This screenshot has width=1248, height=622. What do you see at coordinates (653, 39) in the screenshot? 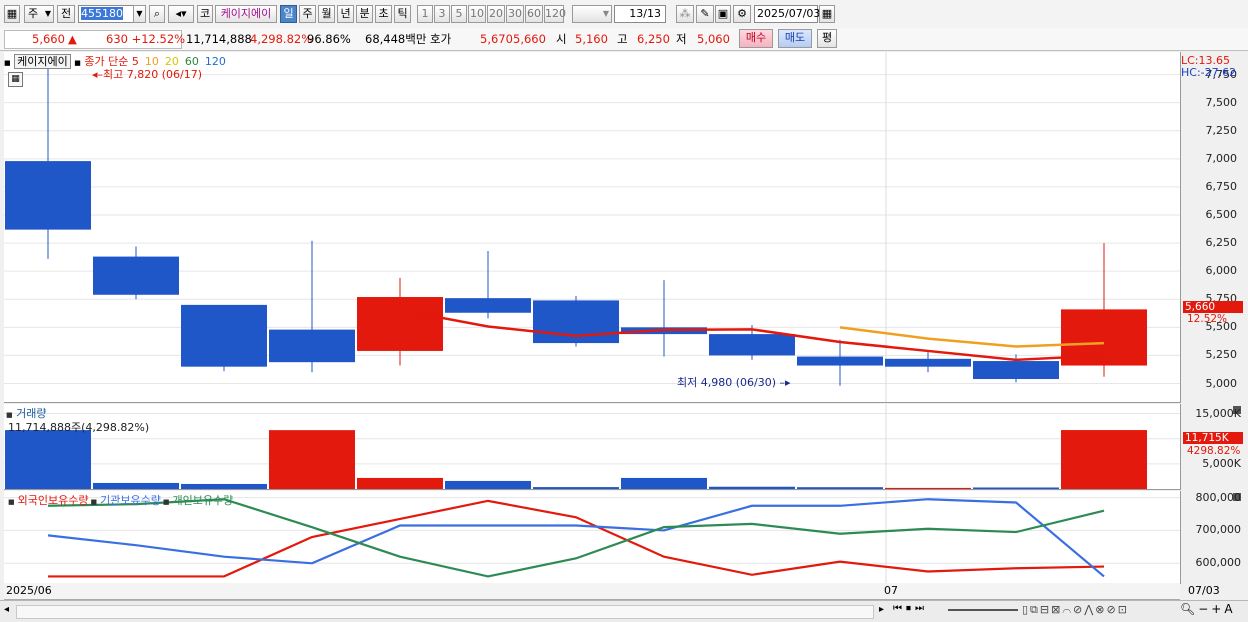
I see `high-price: 6,250` at bounding box center [653, 39].